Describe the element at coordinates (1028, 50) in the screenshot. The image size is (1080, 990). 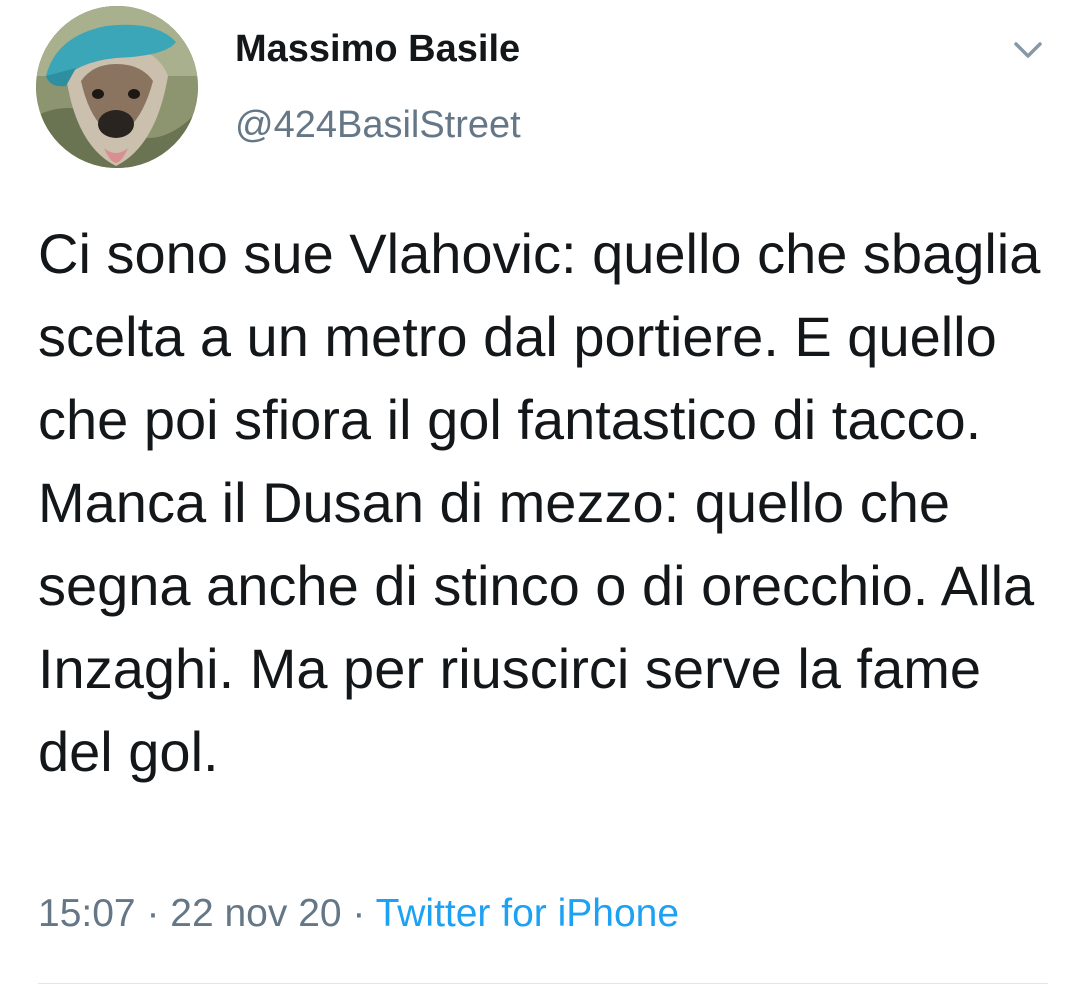
I see `chevron-down-icon` at that location.